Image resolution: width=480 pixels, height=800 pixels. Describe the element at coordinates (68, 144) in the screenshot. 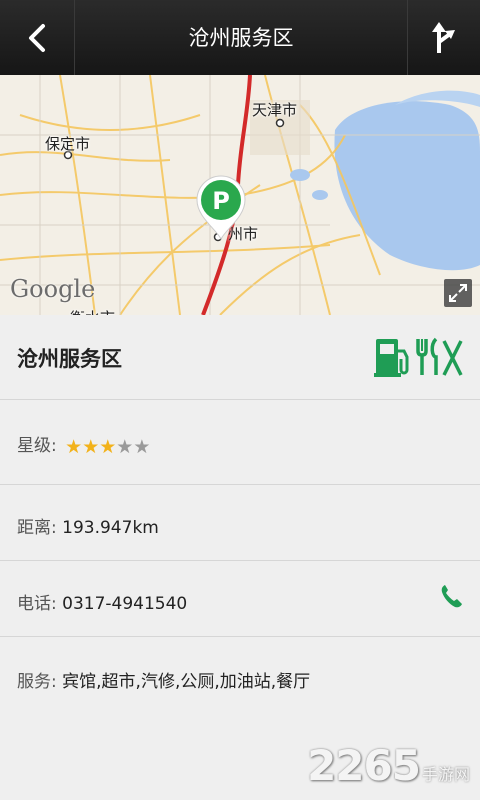

I see `map-label-baoding: 保定市` at that location.